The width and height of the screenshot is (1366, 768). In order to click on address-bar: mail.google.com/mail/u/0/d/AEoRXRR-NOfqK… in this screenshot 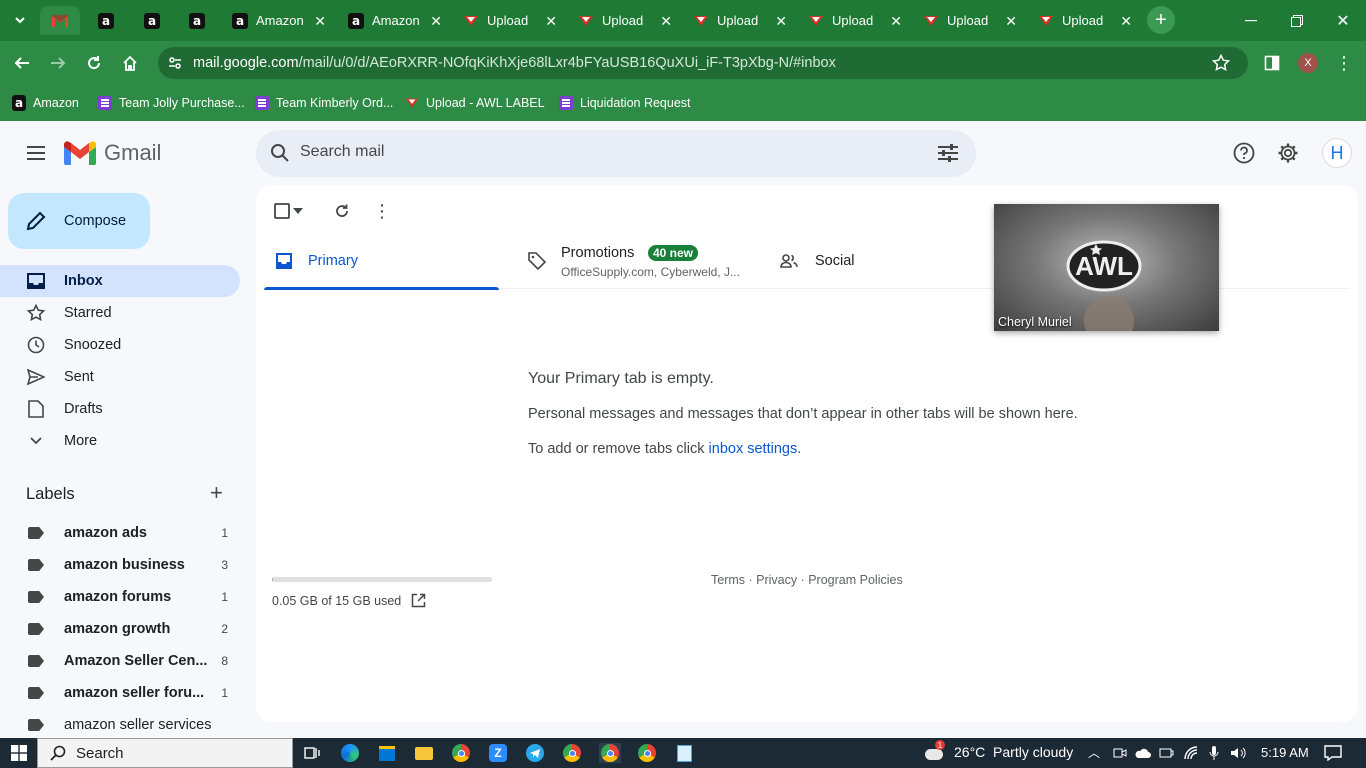, I will do `click(703, 63)`.